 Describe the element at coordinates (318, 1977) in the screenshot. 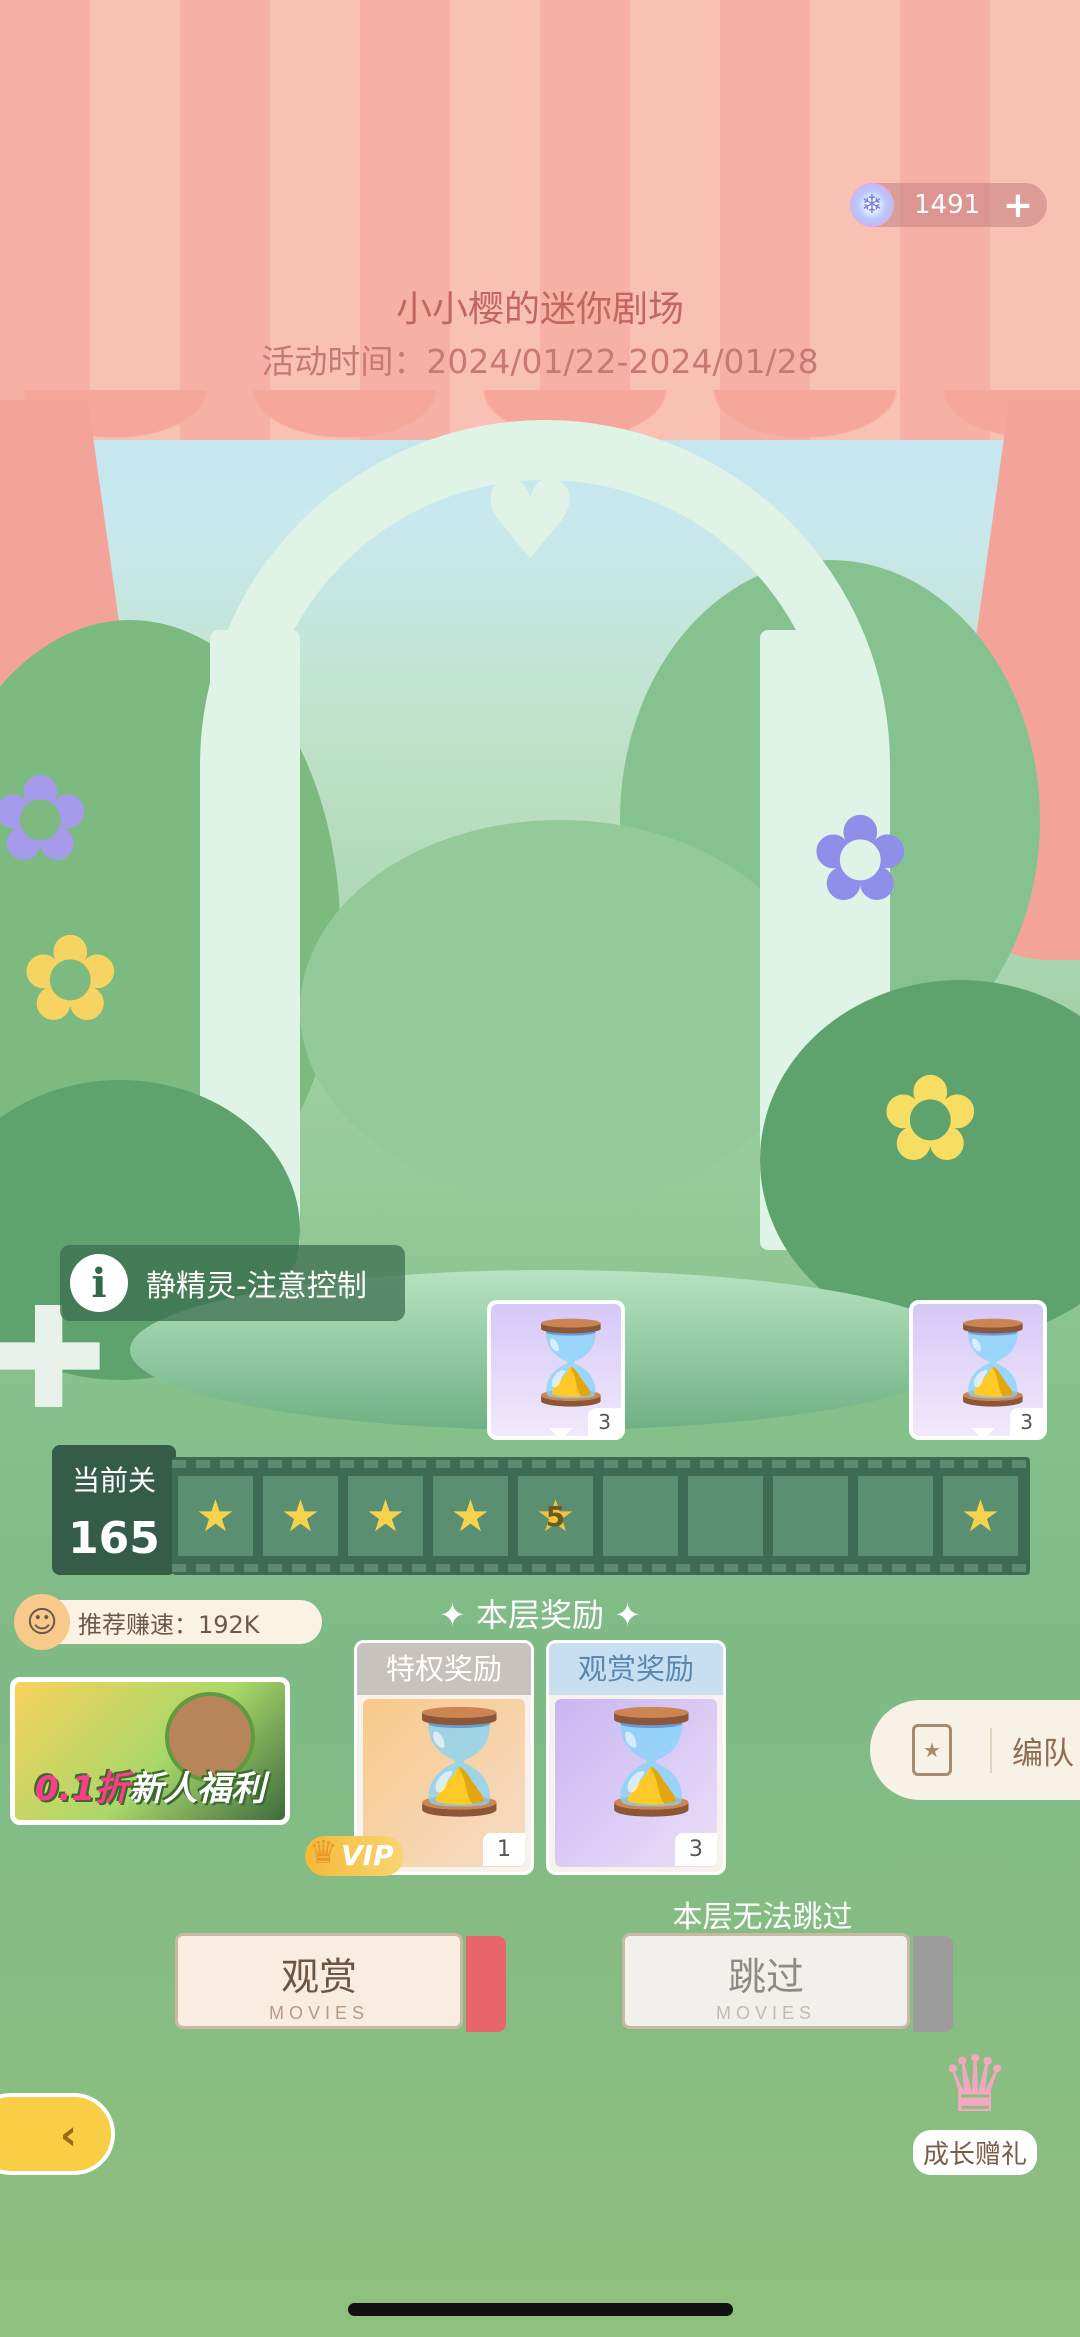

I see `watch-button-label: 观赏` at that location.